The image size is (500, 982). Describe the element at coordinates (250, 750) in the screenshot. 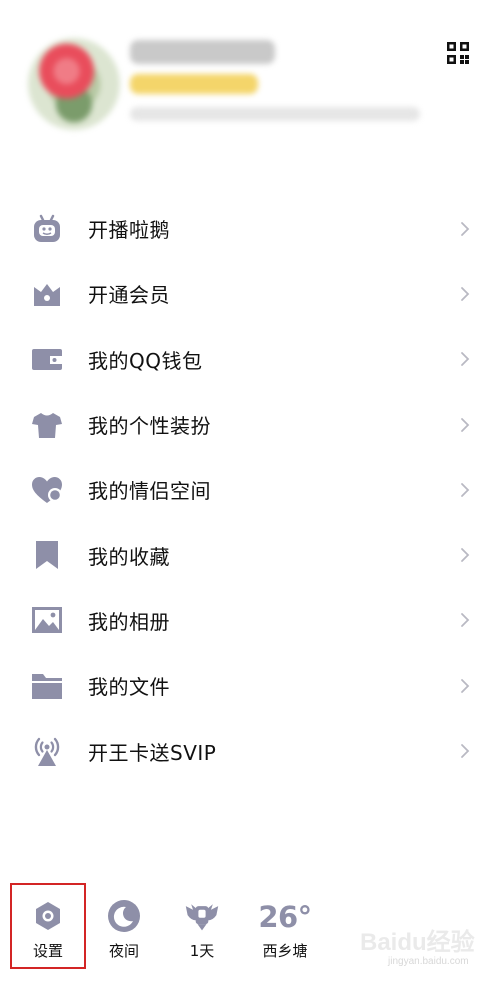

I see `menu-item-king-card: 开王卡送SVIP` at that location.